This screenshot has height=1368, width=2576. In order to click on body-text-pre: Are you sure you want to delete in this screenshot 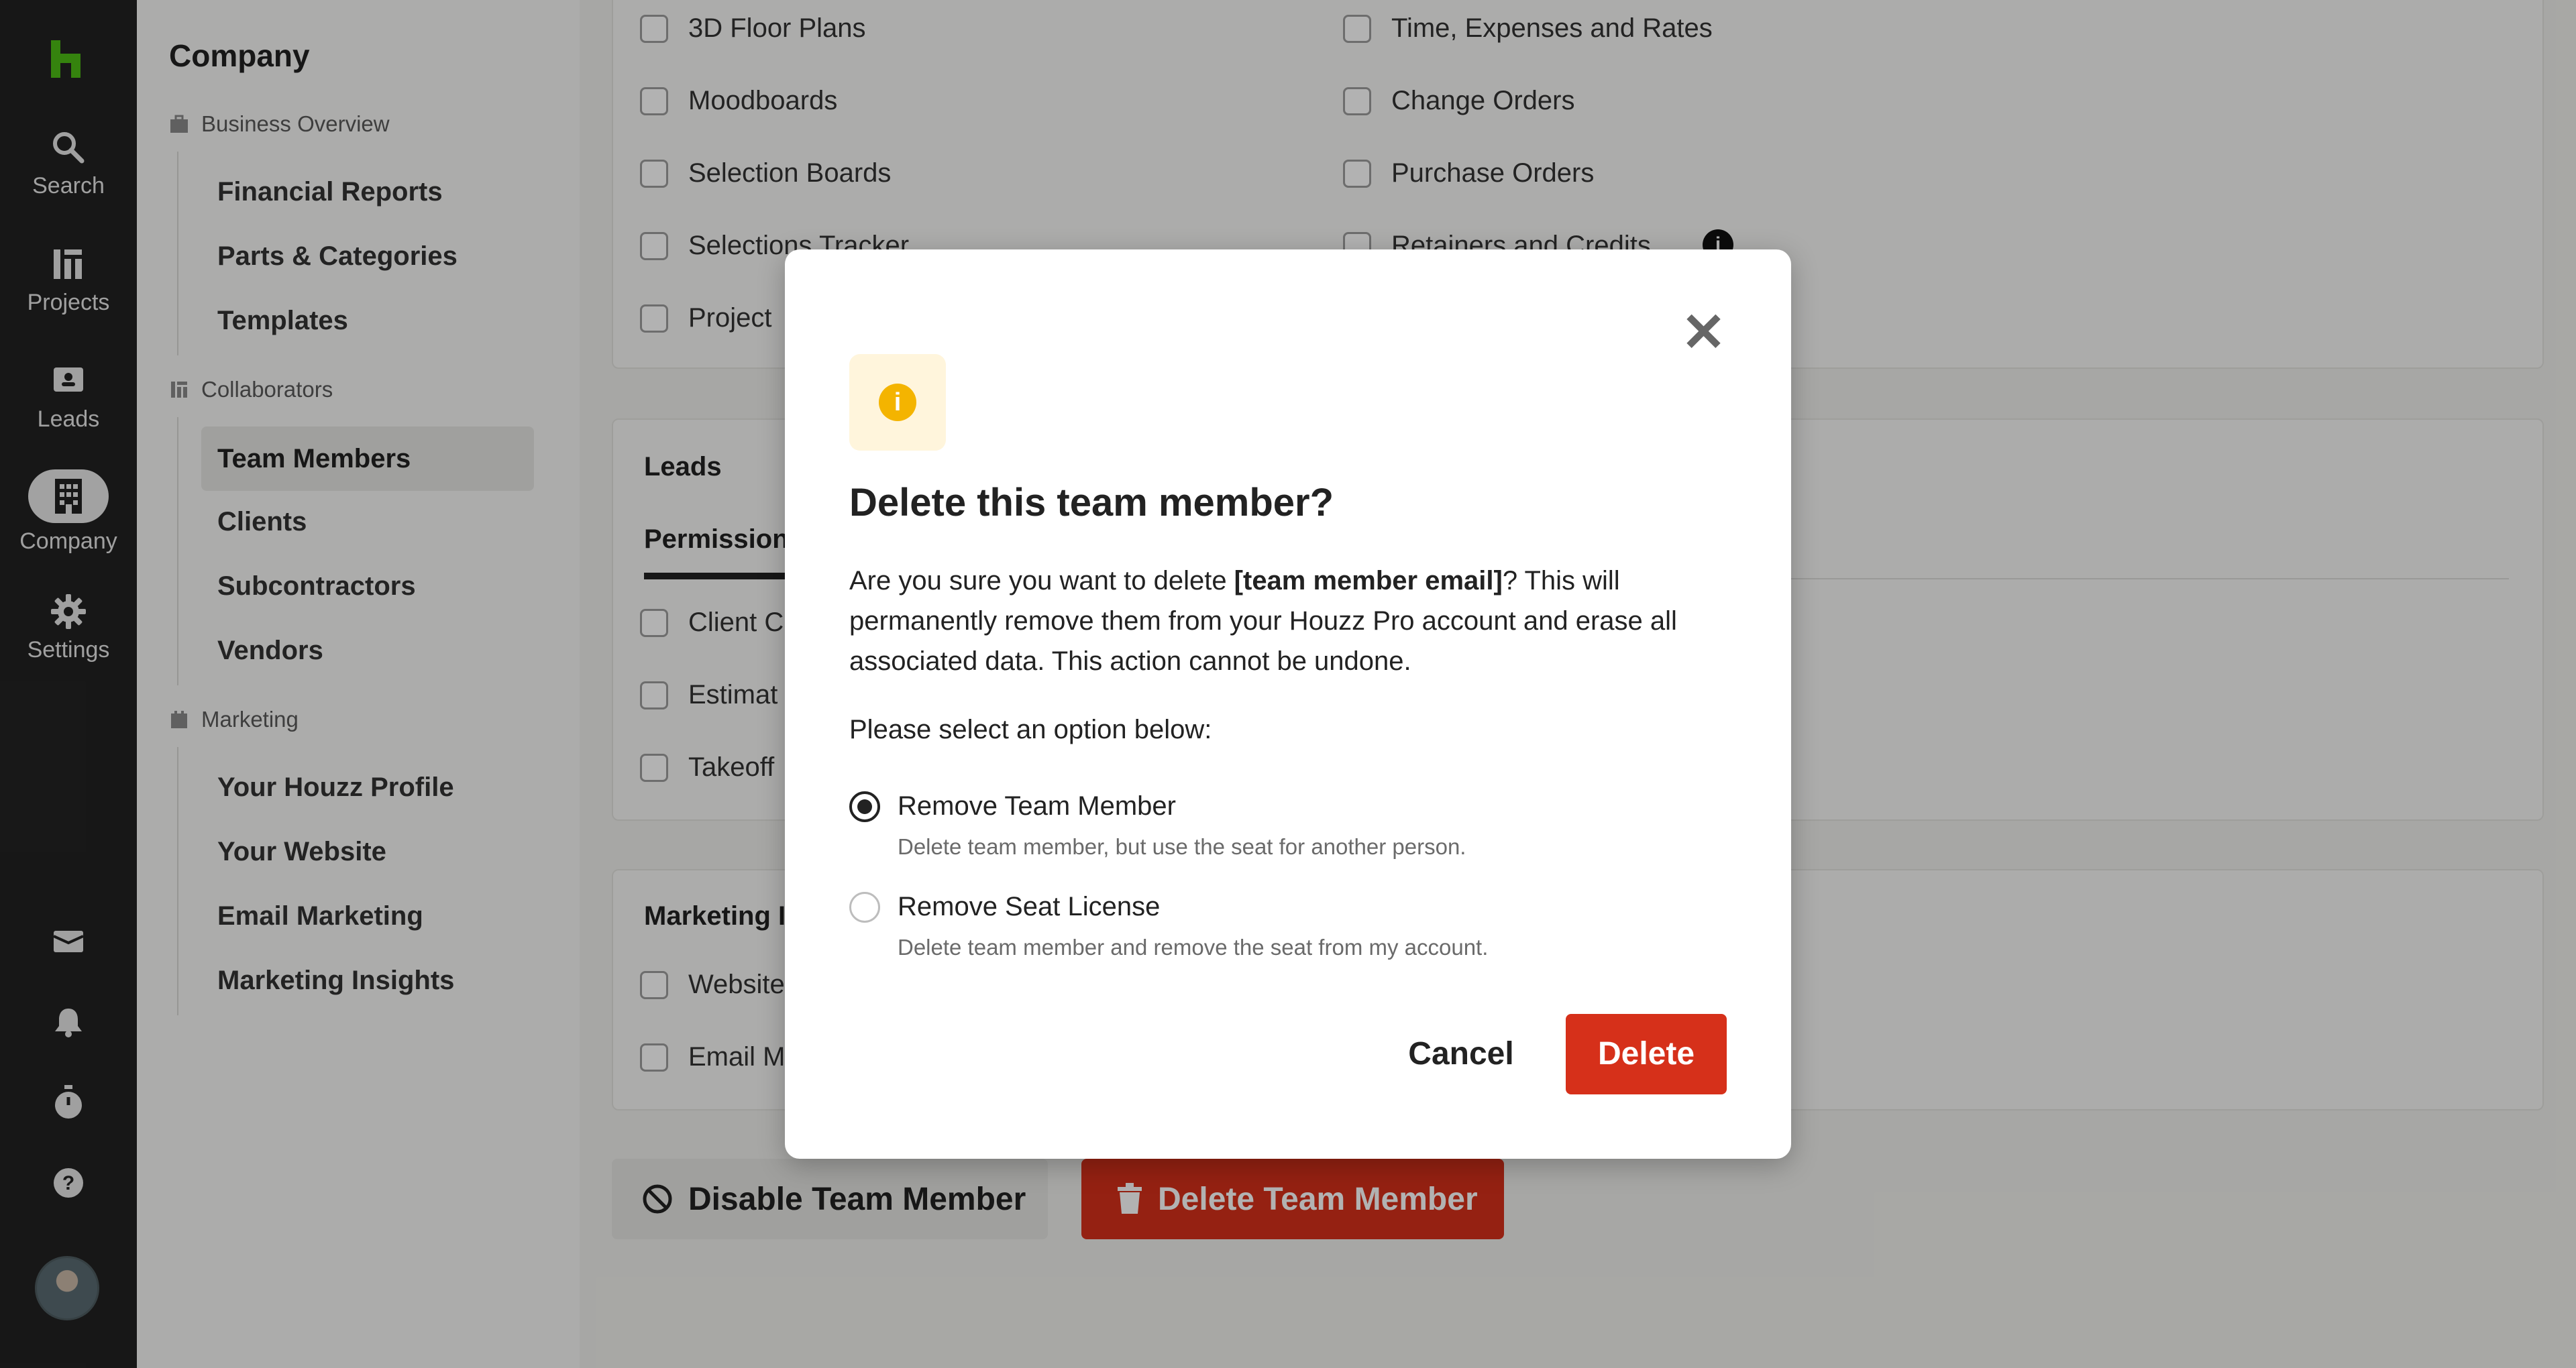, I will do `click(1041, 580)`.